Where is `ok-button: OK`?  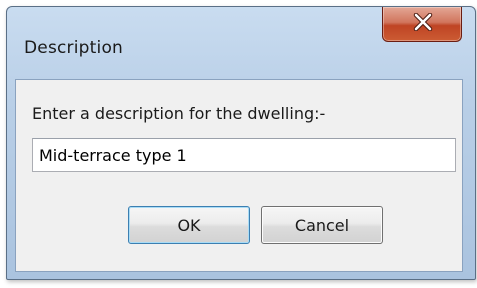
ok-button: OK is located at coordinates (189, 225).